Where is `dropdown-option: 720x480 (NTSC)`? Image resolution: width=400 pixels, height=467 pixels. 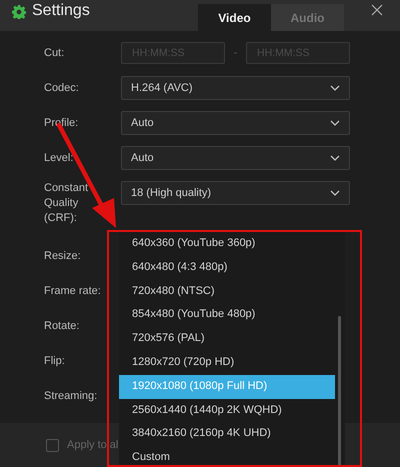
dropdown-option: 720x480 (NTSC) is located at coordinates (227, 292).